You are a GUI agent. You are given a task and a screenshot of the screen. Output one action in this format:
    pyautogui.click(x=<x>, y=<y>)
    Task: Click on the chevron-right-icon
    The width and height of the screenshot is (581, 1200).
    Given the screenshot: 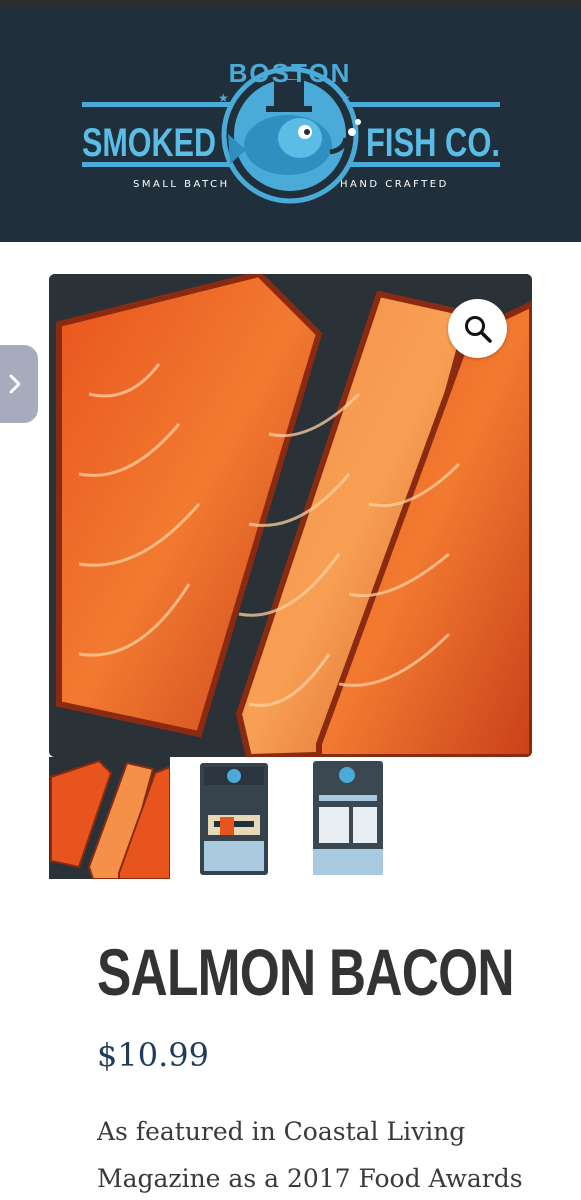 What is the action you would take?
    pyautogui.click(x=15, y=384)
    